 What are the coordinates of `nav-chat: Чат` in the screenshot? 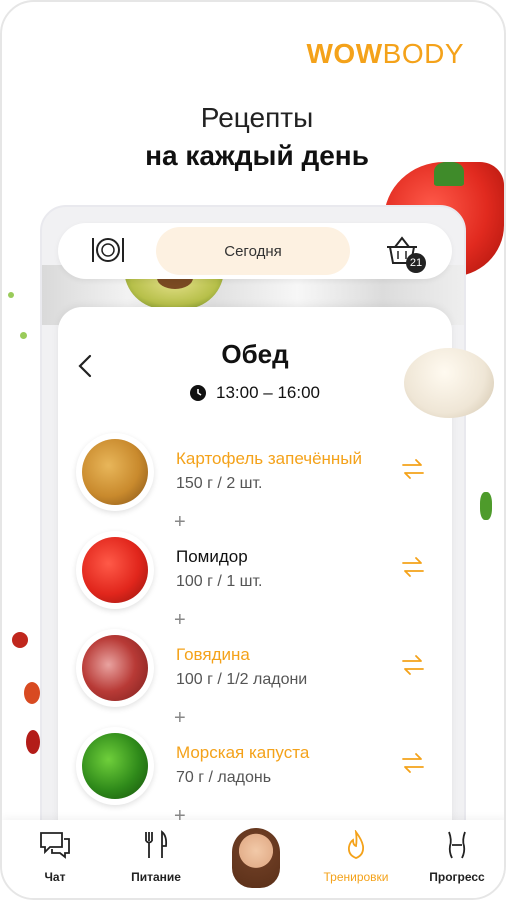 It's located at (55, 857).